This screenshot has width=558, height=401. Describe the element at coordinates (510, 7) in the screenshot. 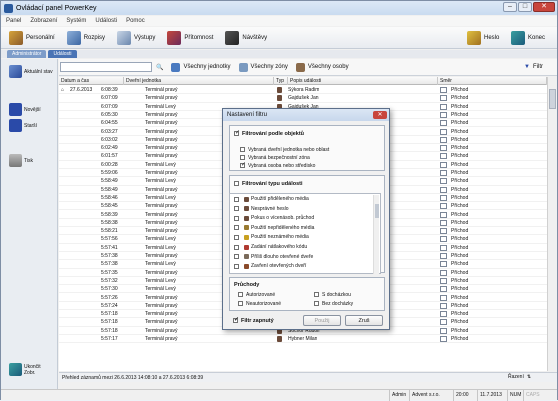

I see `minimize-button: –` at that location.